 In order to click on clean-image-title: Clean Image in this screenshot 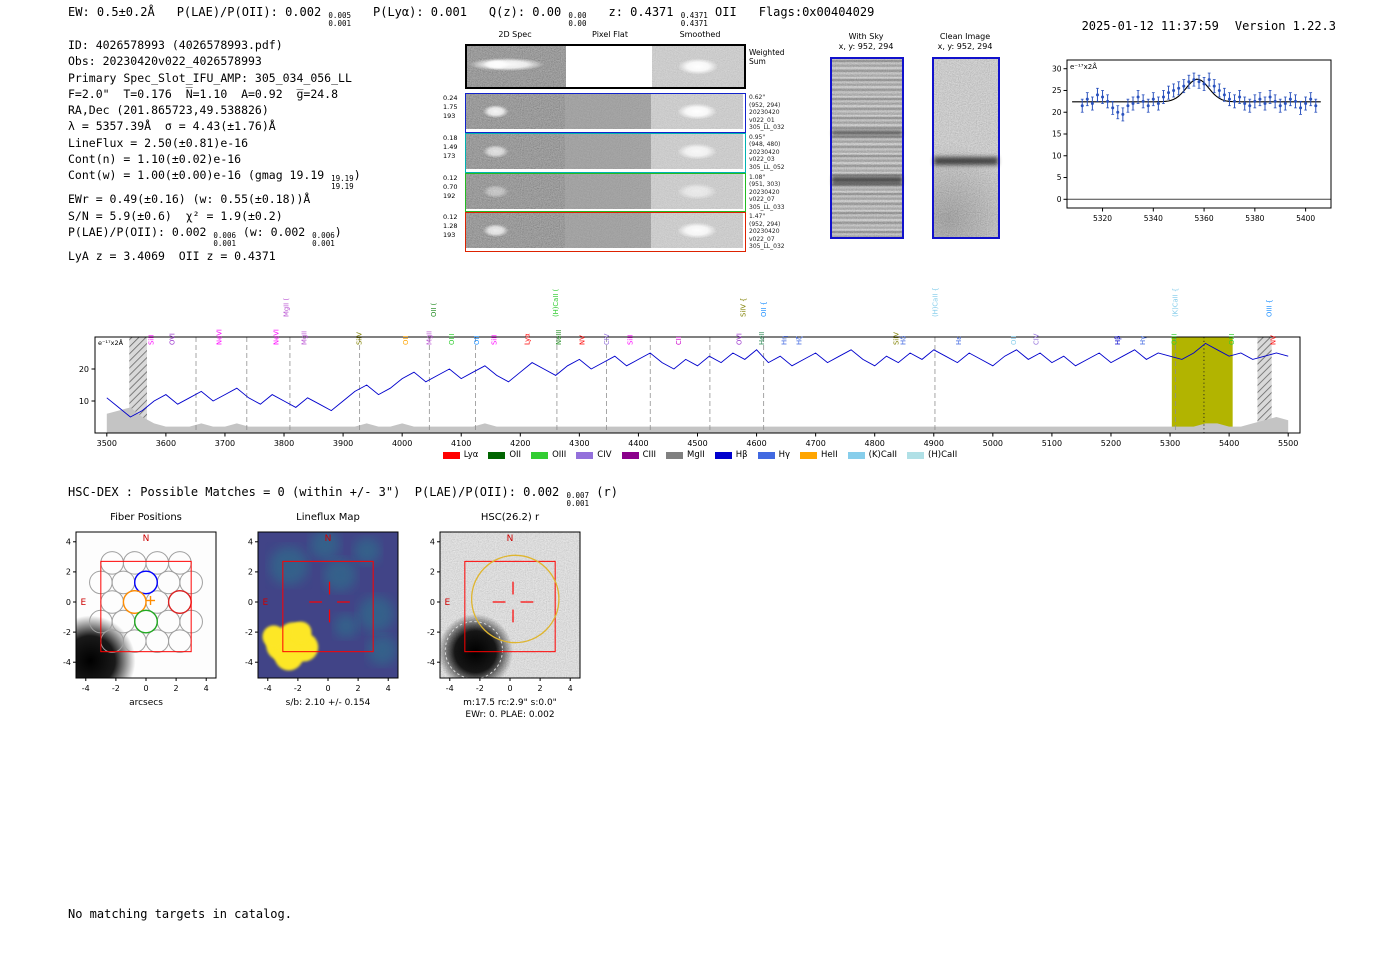, I will do `click(965, 36)`.